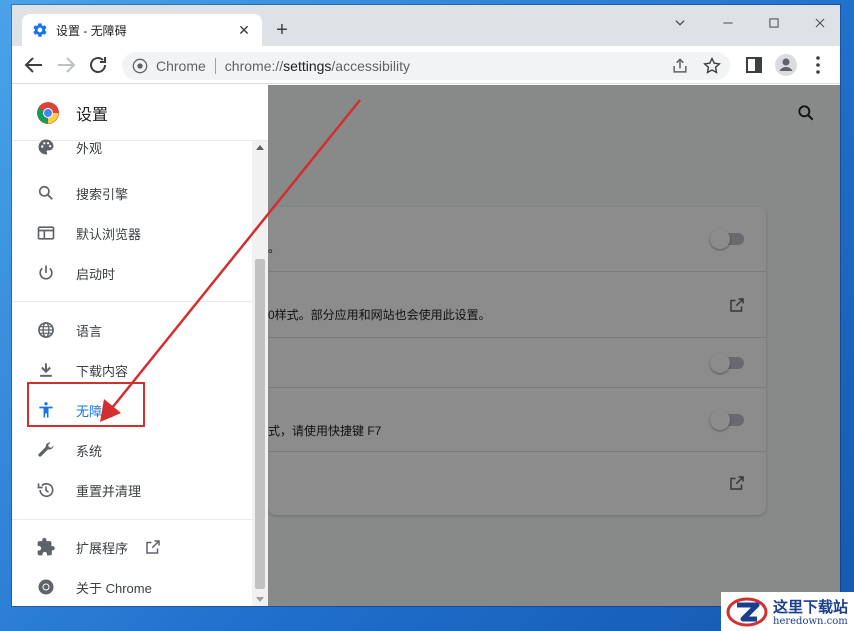 This screenshot has height=631, width=854. I want to click on url-host: settings, so click(307, 66).